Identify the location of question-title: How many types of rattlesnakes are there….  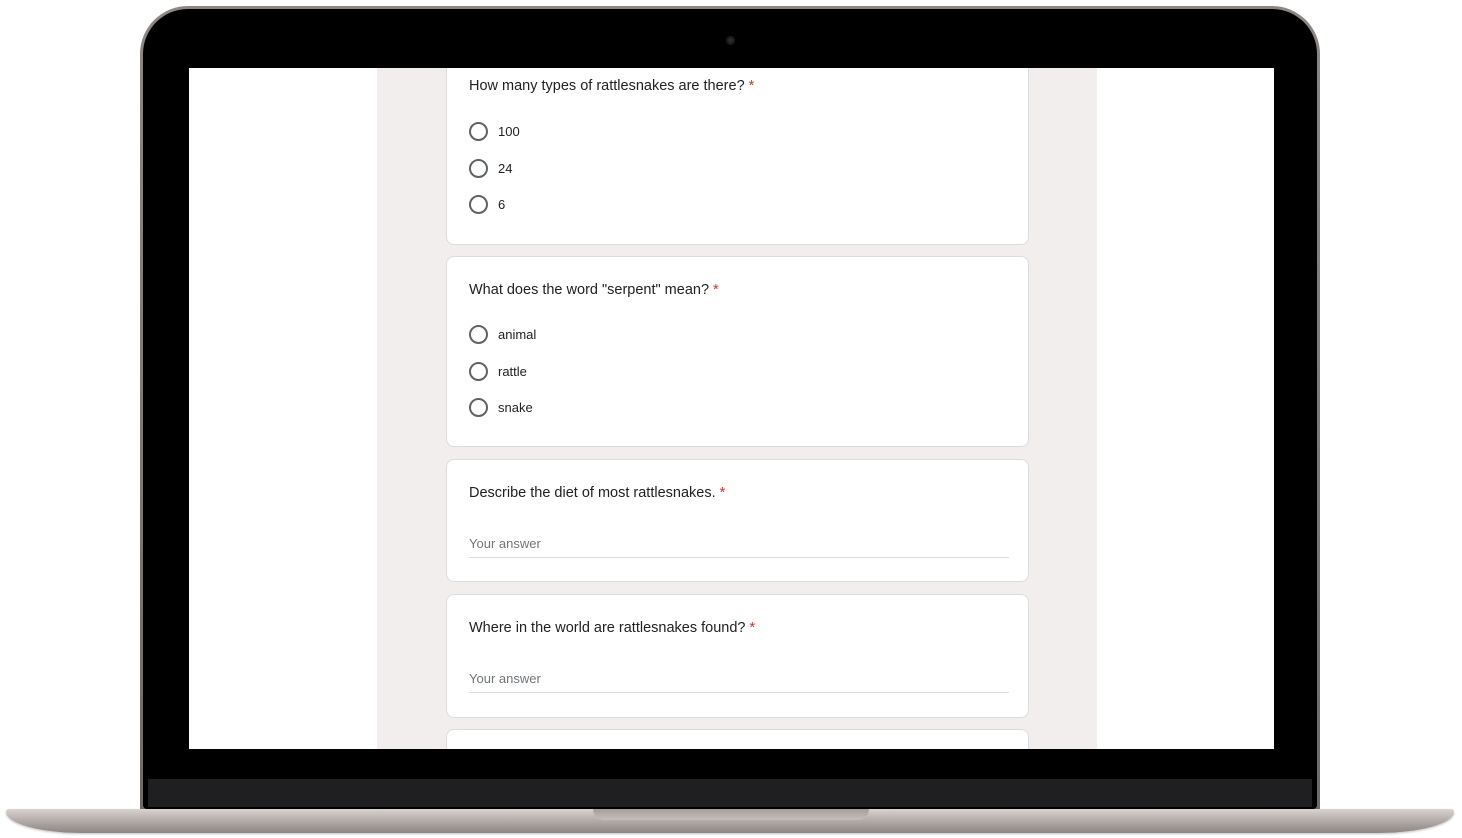
(611, 86).